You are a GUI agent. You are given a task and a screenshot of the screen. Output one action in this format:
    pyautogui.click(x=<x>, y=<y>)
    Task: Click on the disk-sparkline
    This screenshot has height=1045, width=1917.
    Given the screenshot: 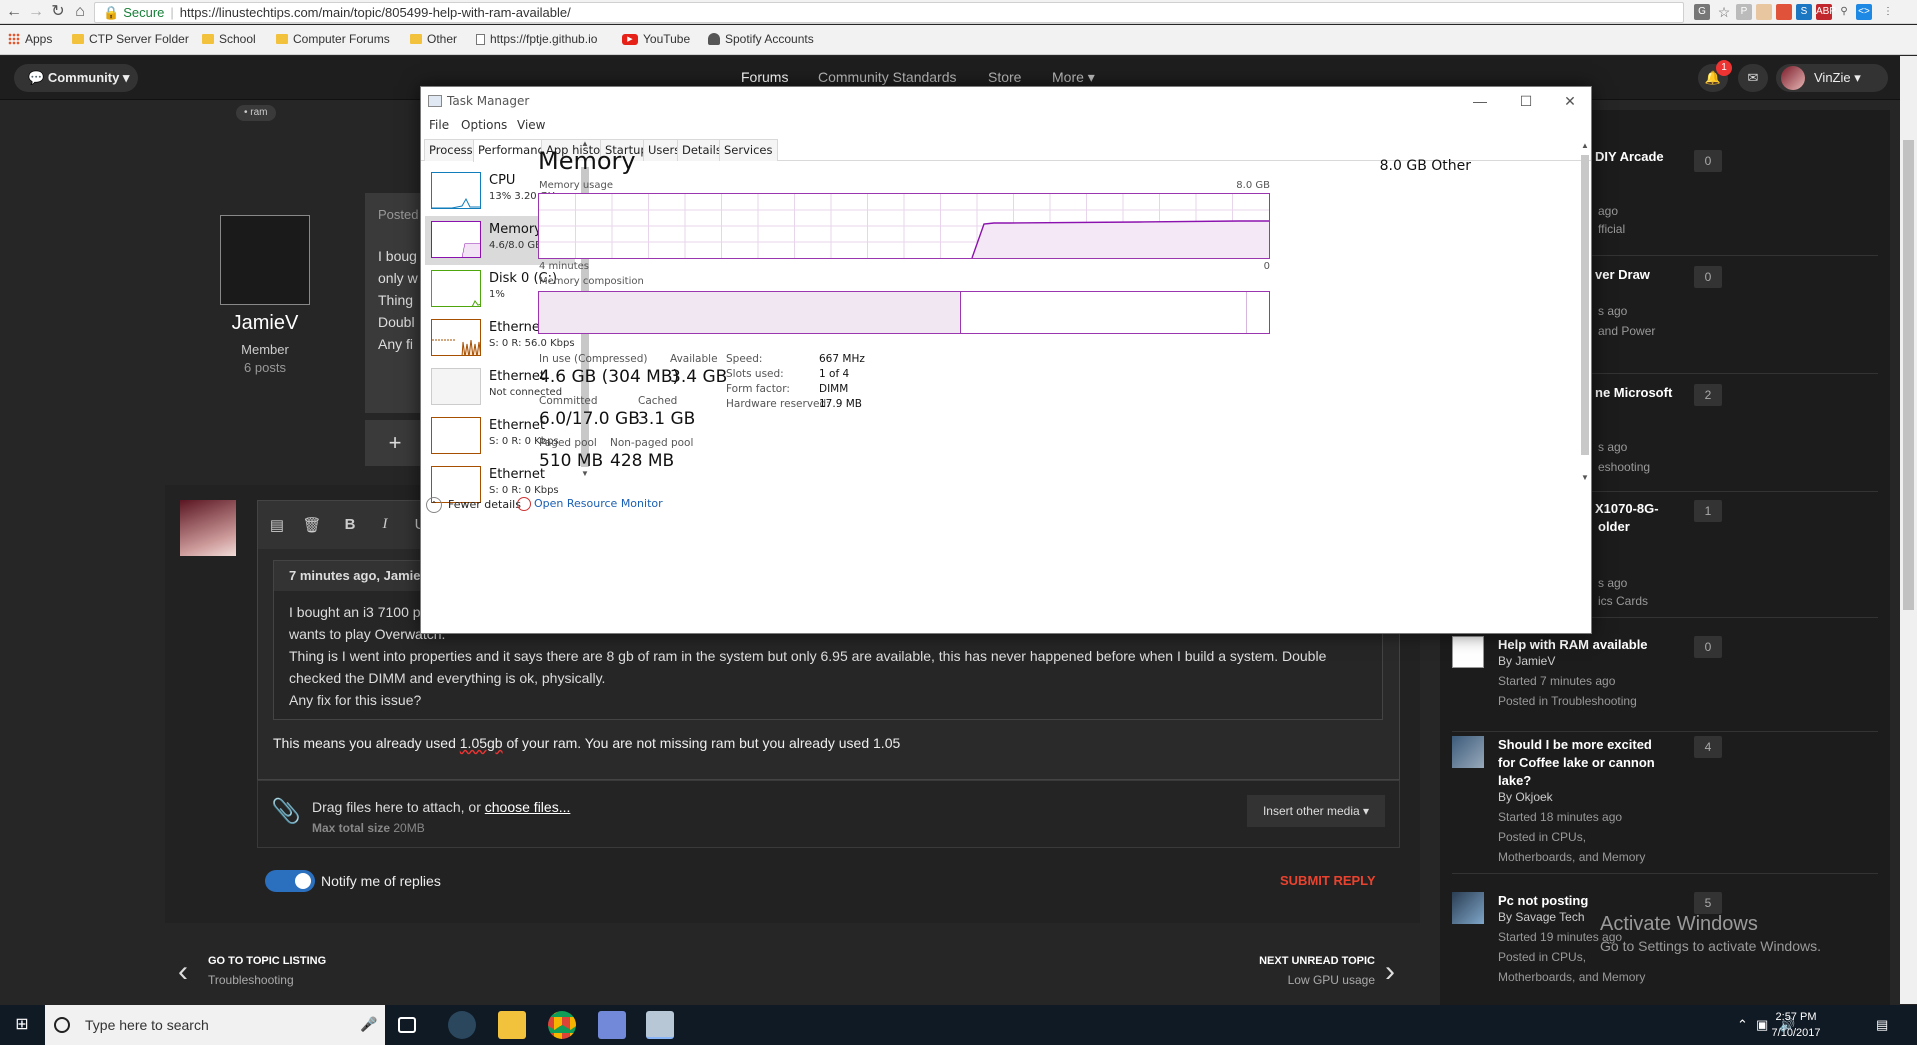 What is the action you would take?
    pyautogui.click(x=456, y=288)
    